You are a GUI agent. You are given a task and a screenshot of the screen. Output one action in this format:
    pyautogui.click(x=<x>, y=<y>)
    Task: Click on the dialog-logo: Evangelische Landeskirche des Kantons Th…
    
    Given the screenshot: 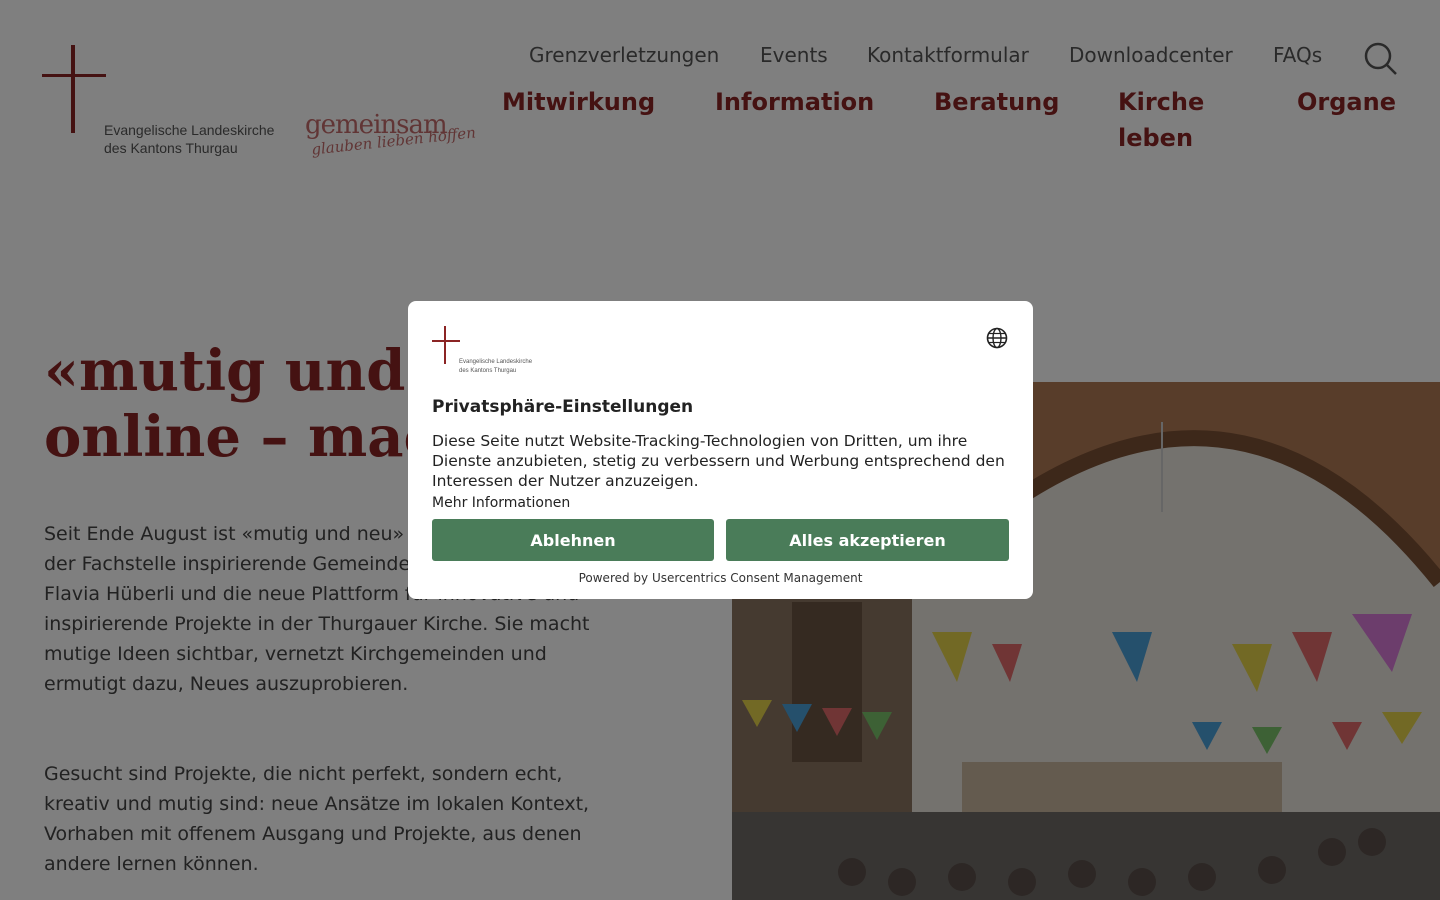 What is the action you would take?
    pyautogui.click(x=487, y=351)
    